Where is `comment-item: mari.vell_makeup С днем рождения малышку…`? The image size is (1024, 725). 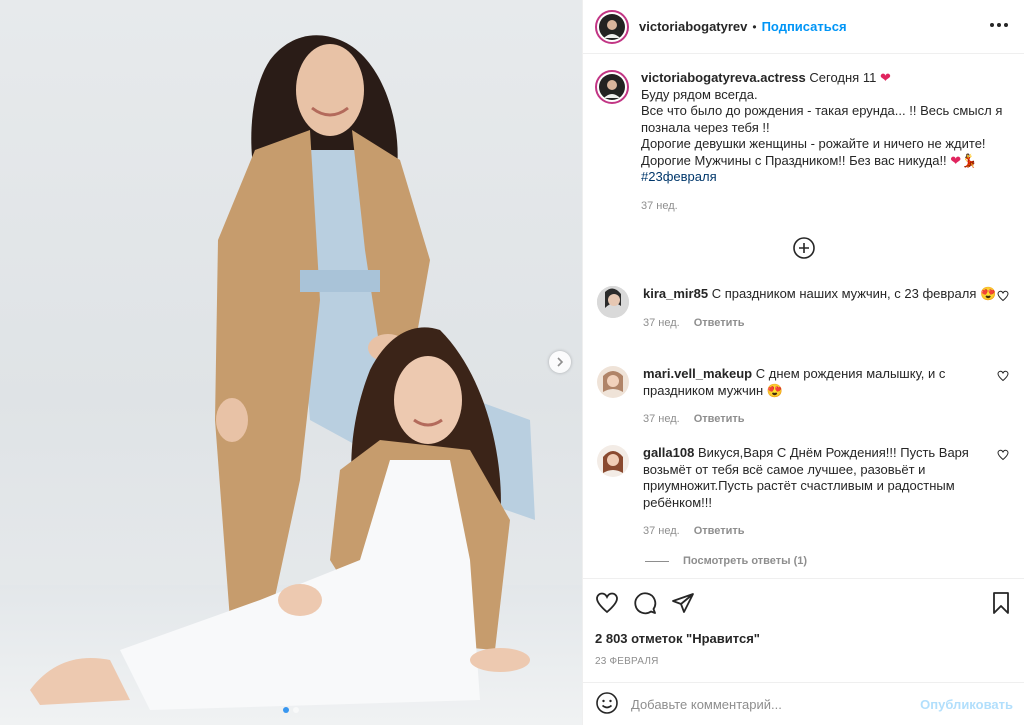
comment-item: mari.vell_makeup С днем рождения малышку… is located at coordinates (807, 397).